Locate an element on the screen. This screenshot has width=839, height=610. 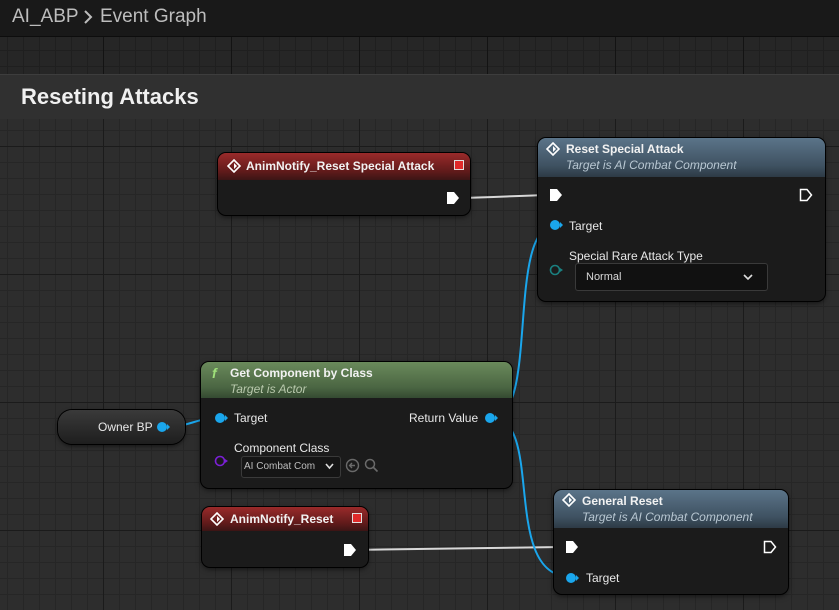
function-f-icon: f is located at coordinates (214, 373).